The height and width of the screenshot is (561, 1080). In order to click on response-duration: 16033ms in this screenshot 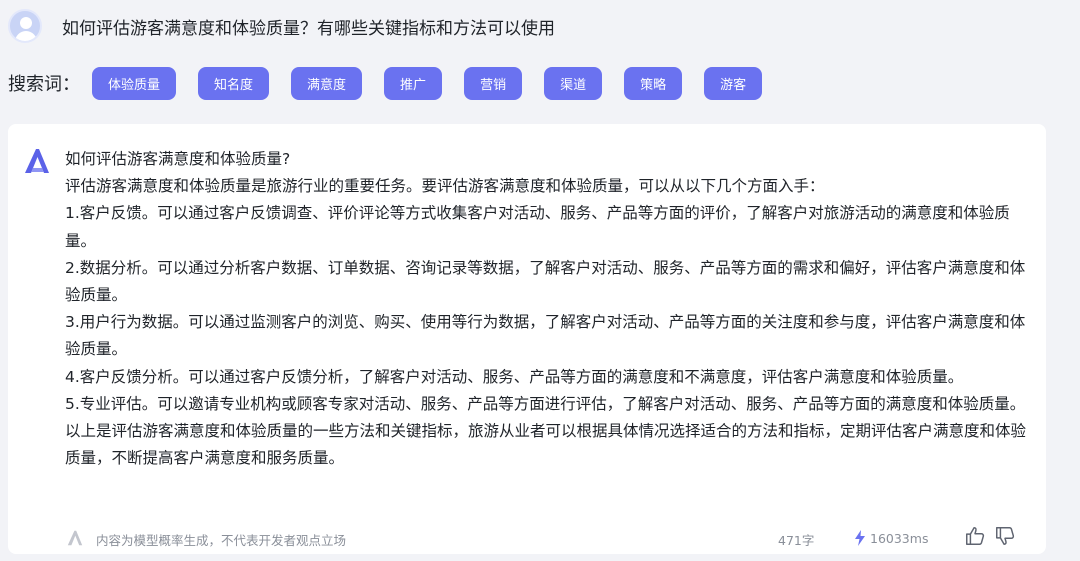, I will do `click(891, 538)`.